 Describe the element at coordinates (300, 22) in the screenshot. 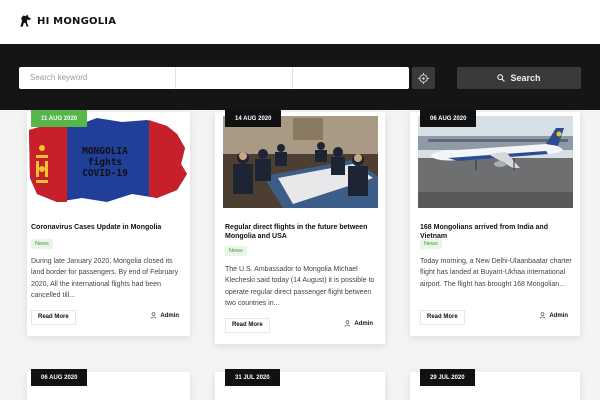

I see `top-header: HI MONGOLIA` at that location.